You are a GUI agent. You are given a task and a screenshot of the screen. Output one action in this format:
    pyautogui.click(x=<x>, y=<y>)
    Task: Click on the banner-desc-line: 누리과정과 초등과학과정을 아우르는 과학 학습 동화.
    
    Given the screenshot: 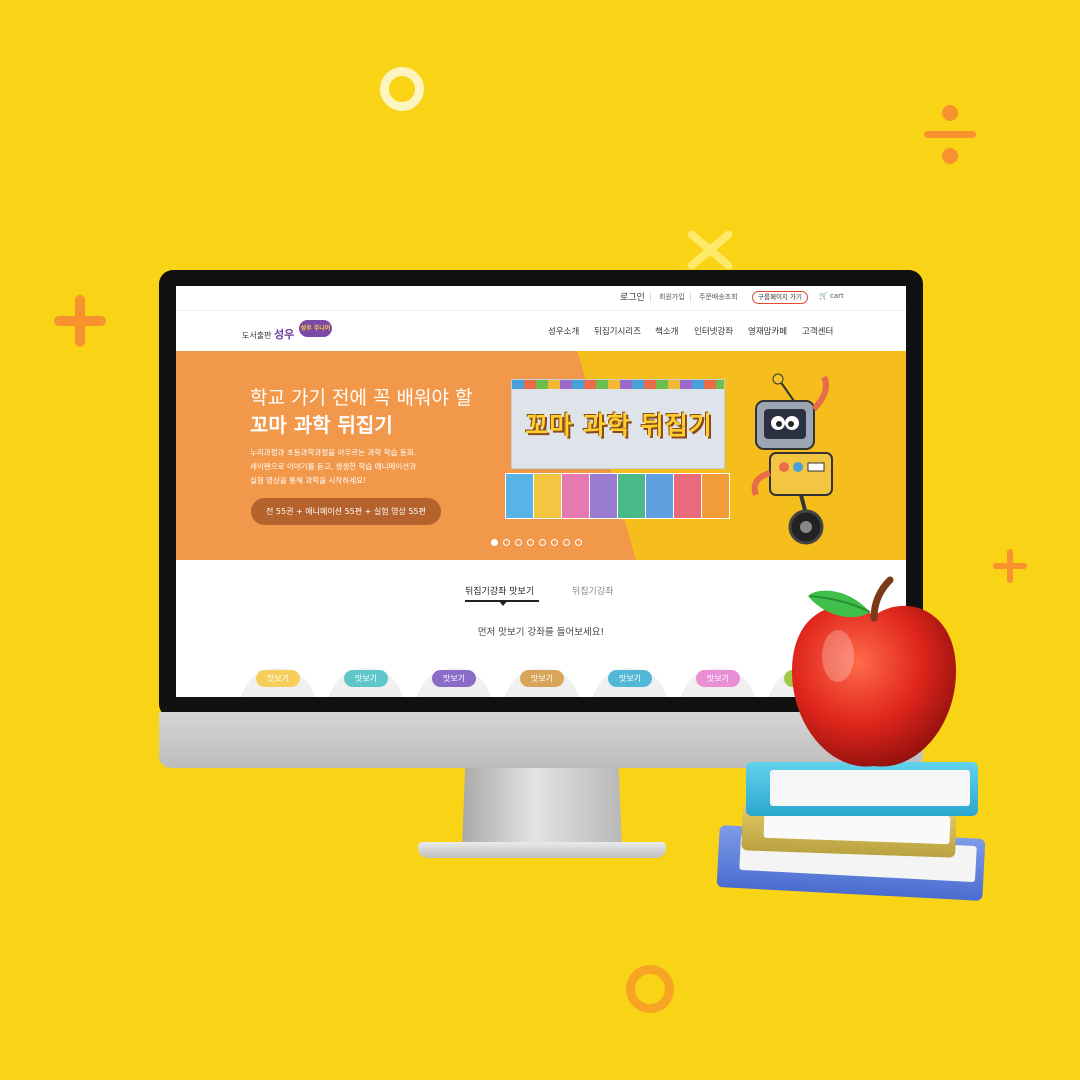 What is the action you would take?
    pyautogui.click(x=333, y=452)
    